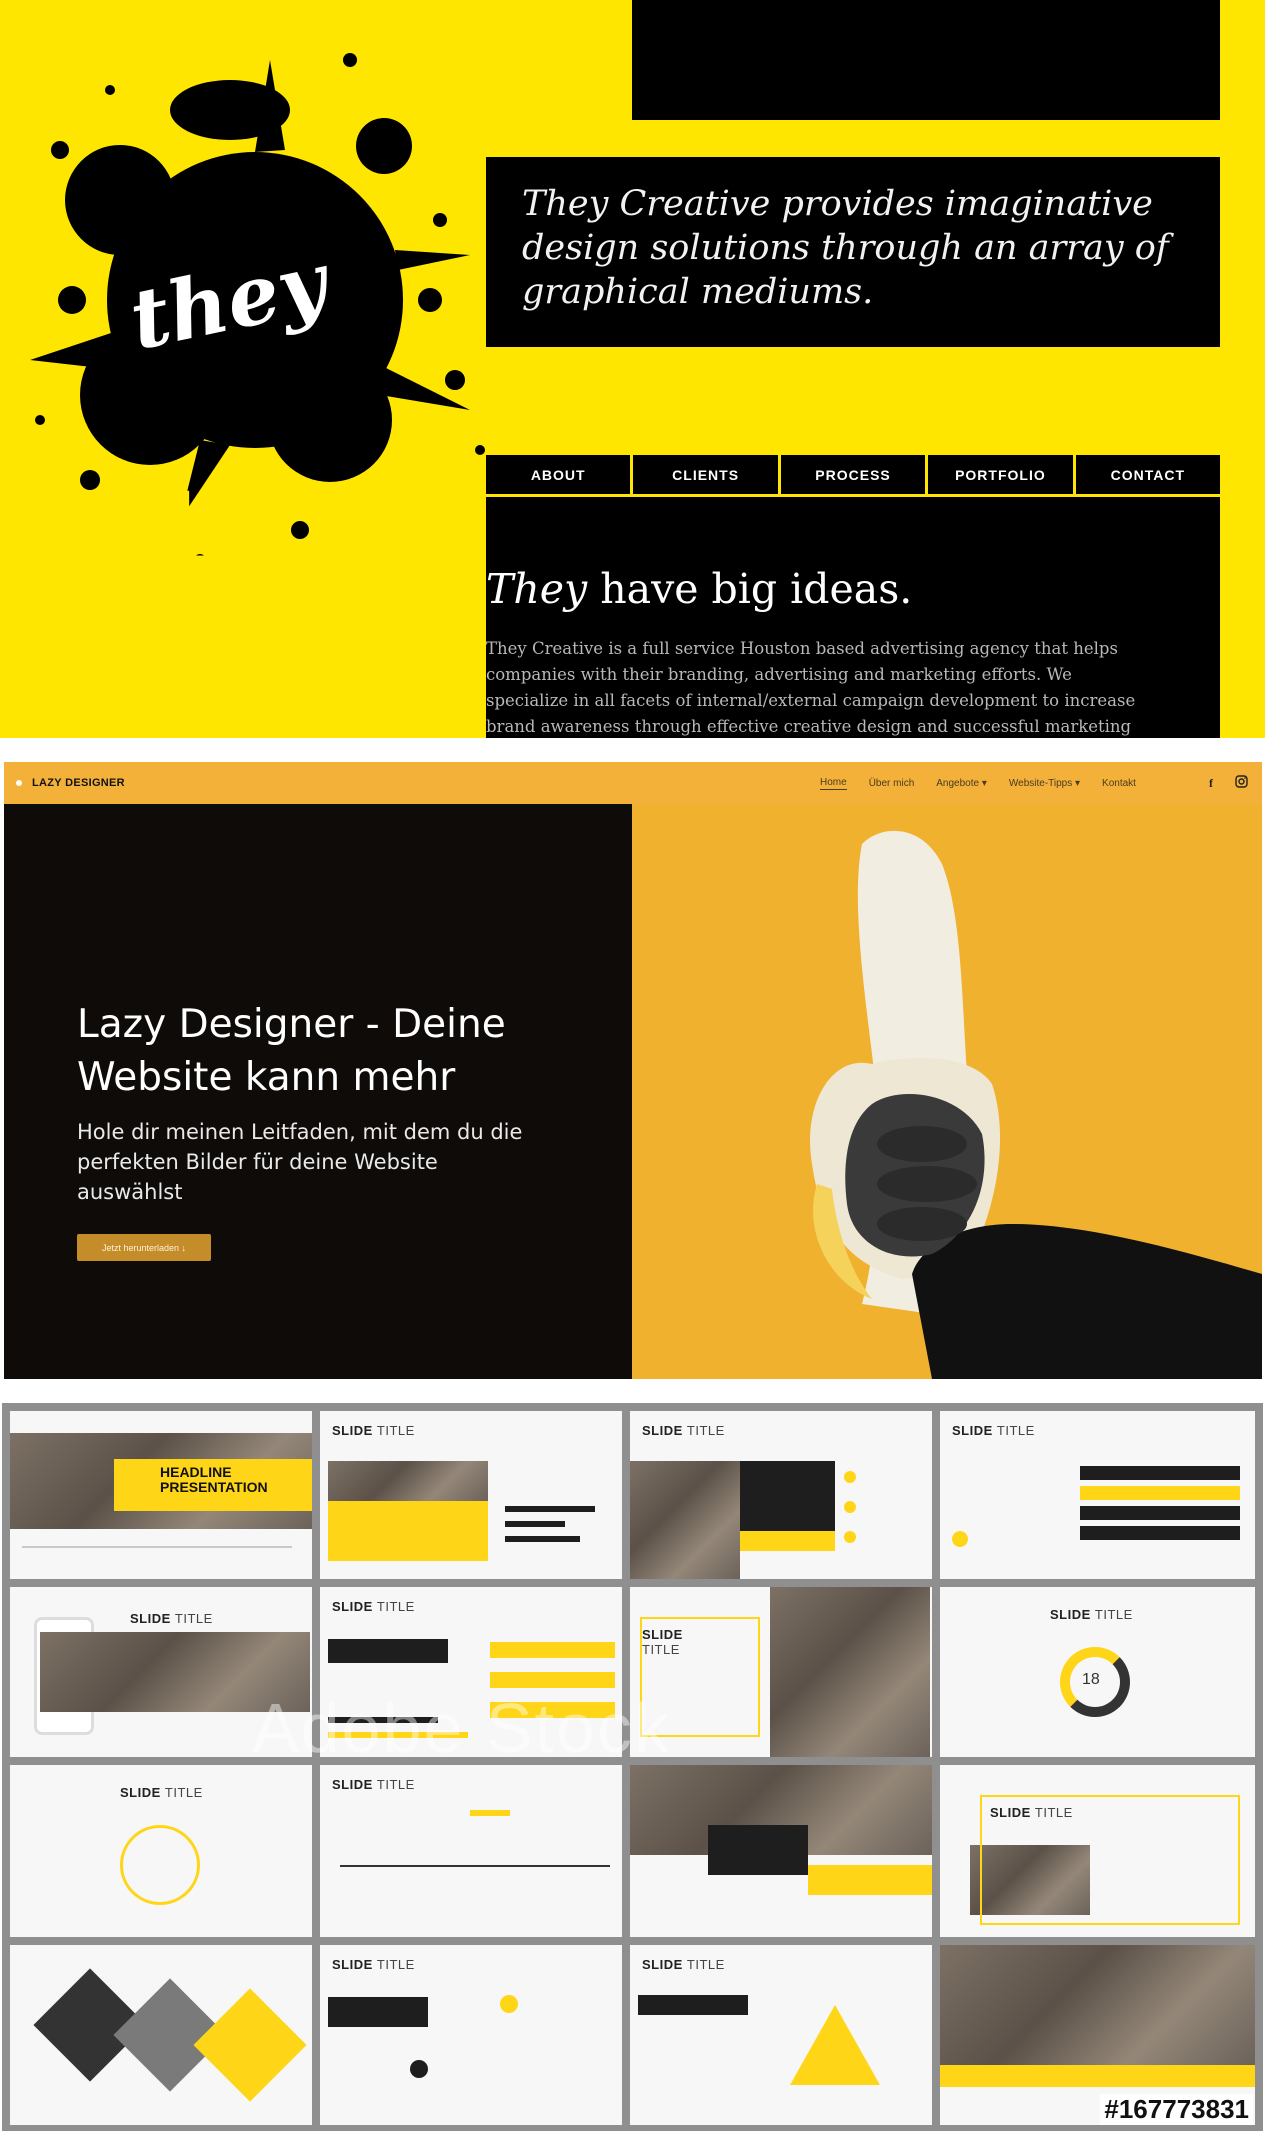 This screenshot has width=1265, height=2134. What do you see at coordinates (1044, 783) in the screenshot?
I see `menu-website-tips: Website-Tipps ▾` at bounding box center [1044, 783].